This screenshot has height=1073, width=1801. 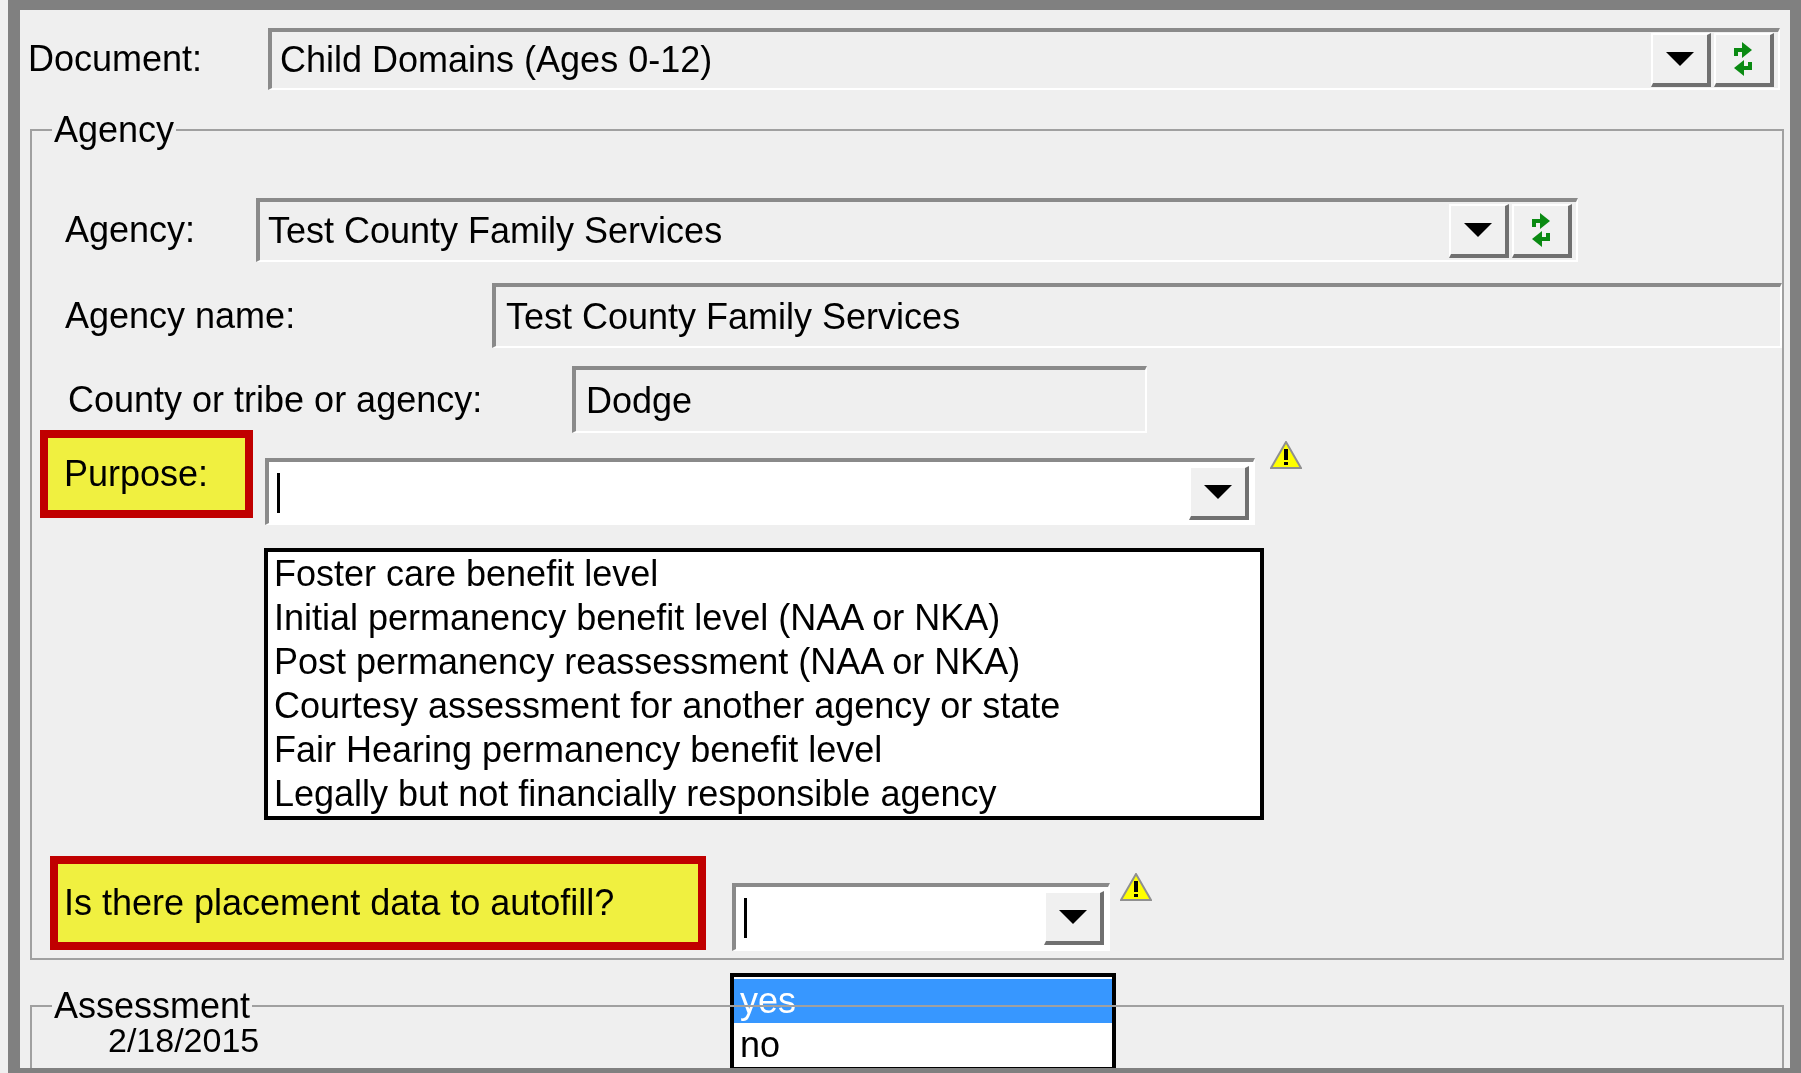 I want to click on group-title: Agency, so click(x=114, y=130).